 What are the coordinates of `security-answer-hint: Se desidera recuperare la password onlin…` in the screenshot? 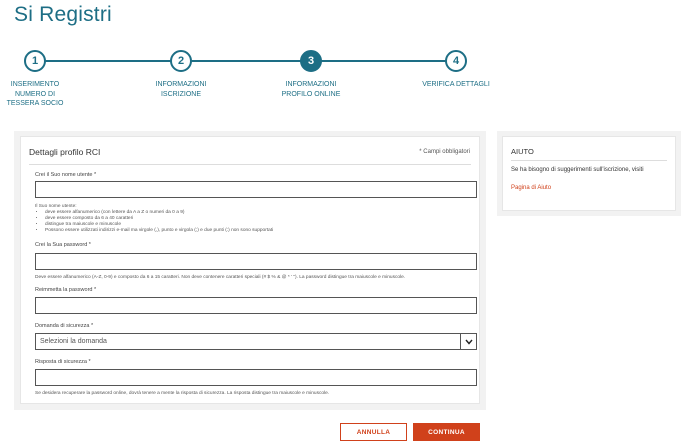 It's located at (182, 393).